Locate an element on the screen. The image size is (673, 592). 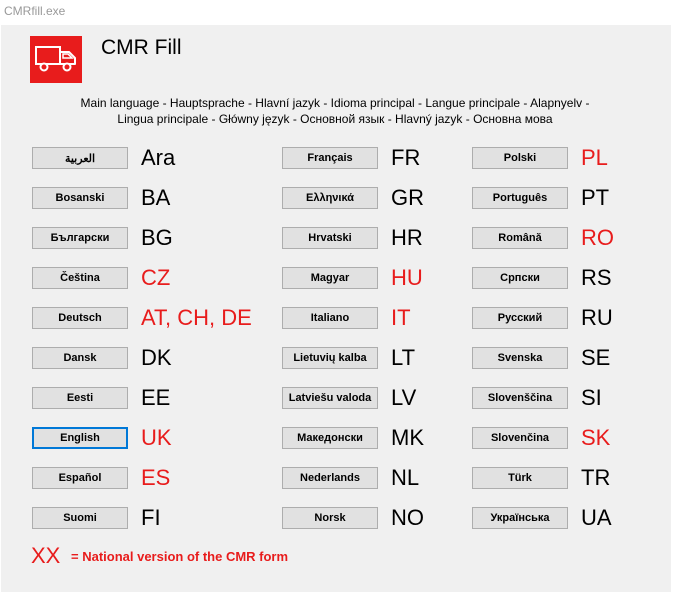
language-button: Español is located at coordinates (80, 478).